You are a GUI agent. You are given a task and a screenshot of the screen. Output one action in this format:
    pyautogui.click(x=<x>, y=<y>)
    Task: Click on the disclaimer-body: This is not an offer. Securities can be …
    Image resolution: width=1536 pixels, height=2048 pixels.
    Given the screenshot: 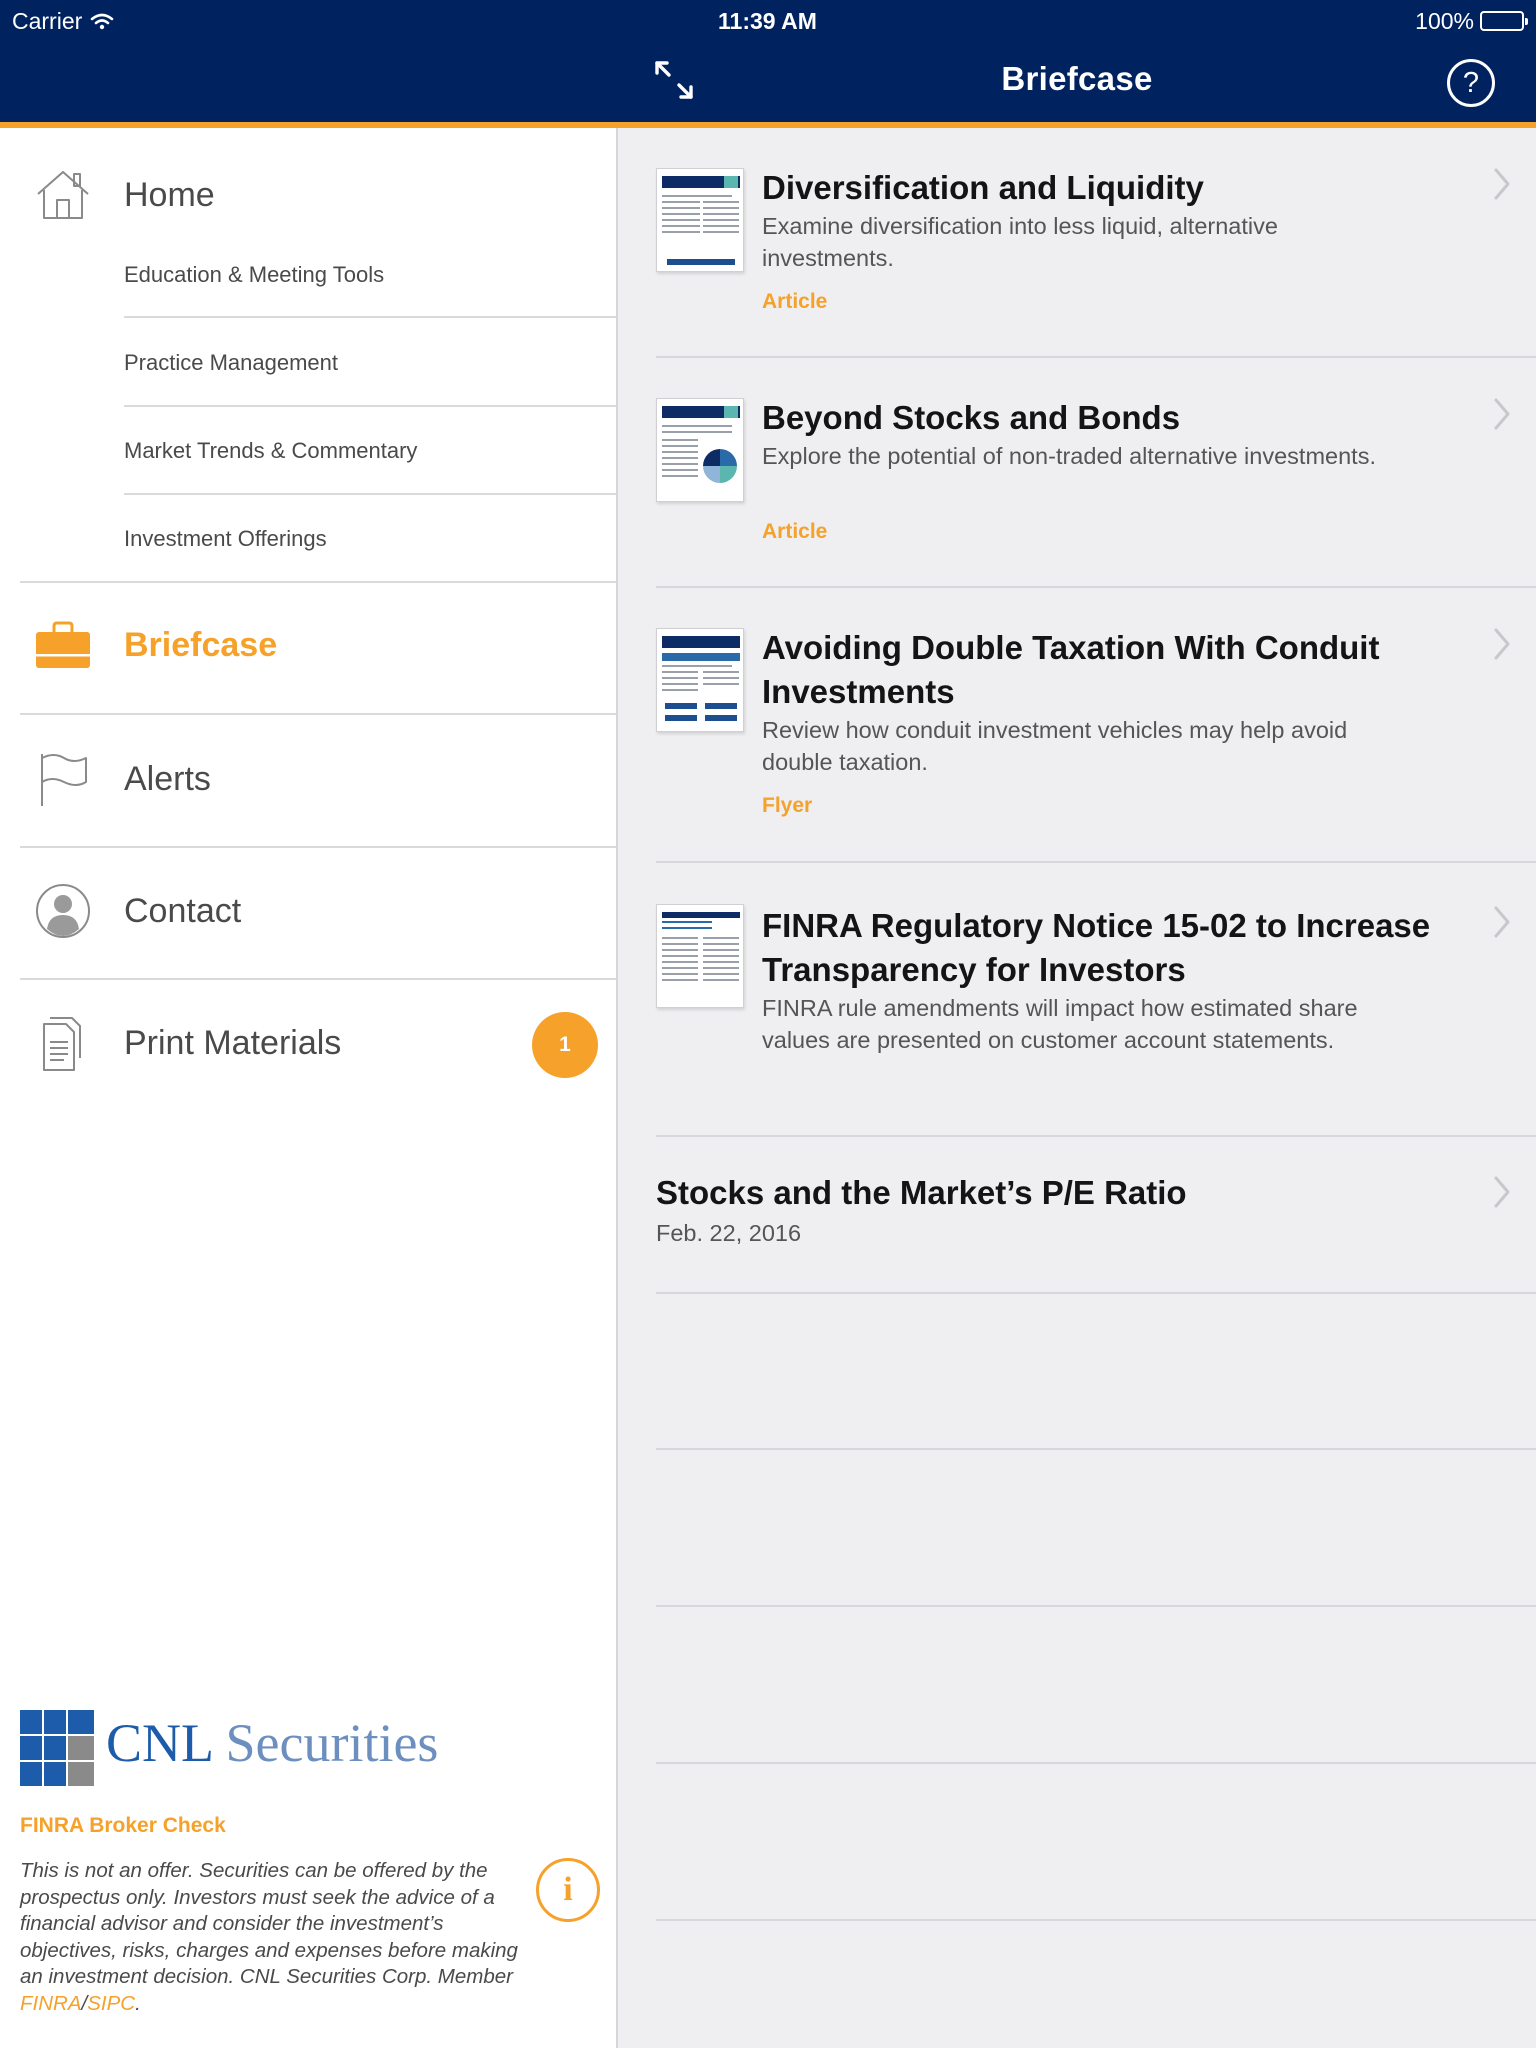 What is the action you would take?
    pyautogui.click(x=269, y=1923)
    